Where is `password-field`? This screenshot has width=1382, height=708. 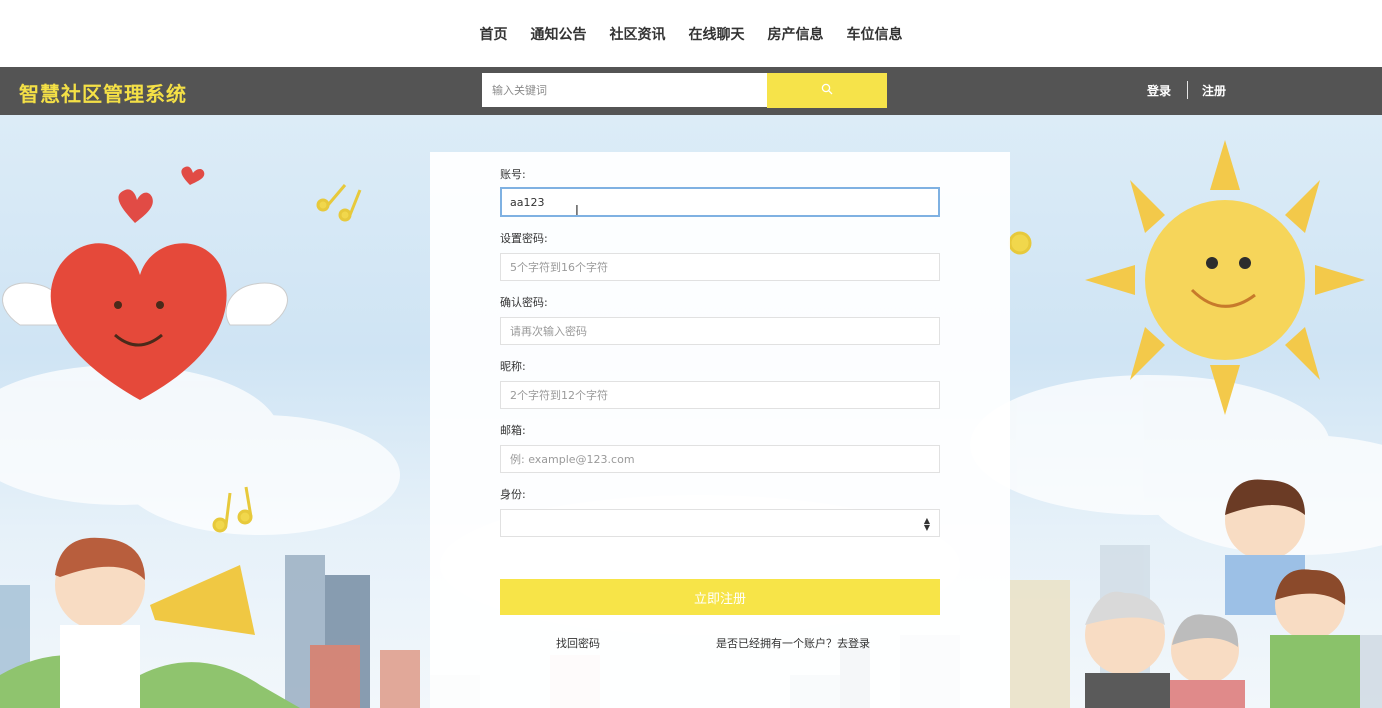
password-field is located at coordinates (720, 267).